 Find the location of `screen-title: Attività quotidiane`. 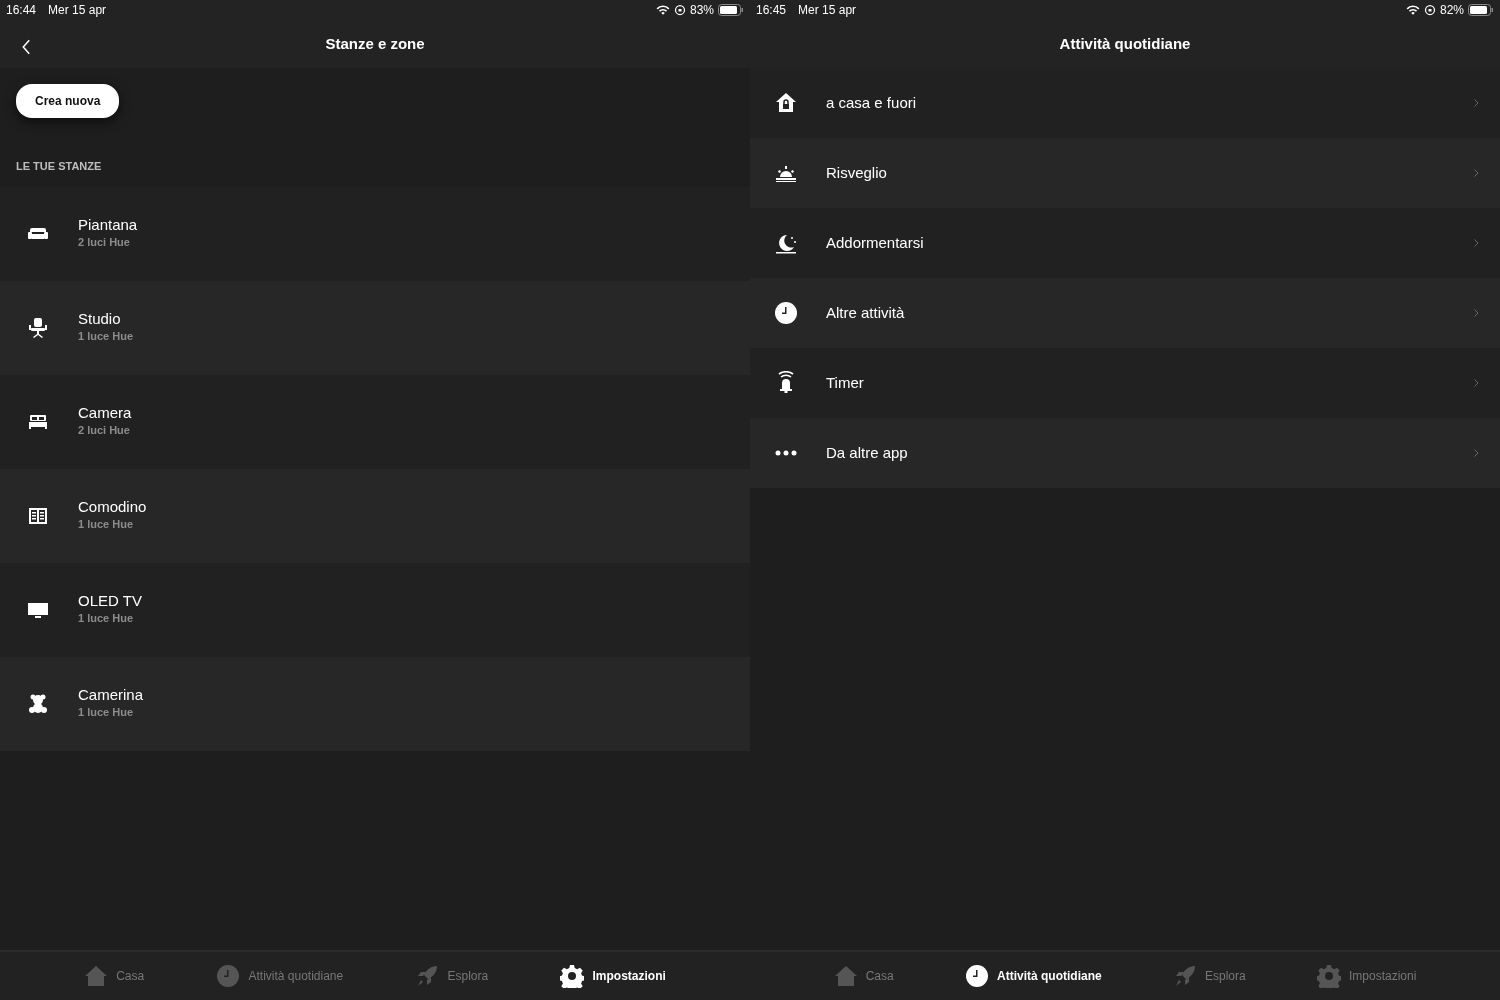

screen-title: Attività quotidiane is located at coordinates (1125, 43).